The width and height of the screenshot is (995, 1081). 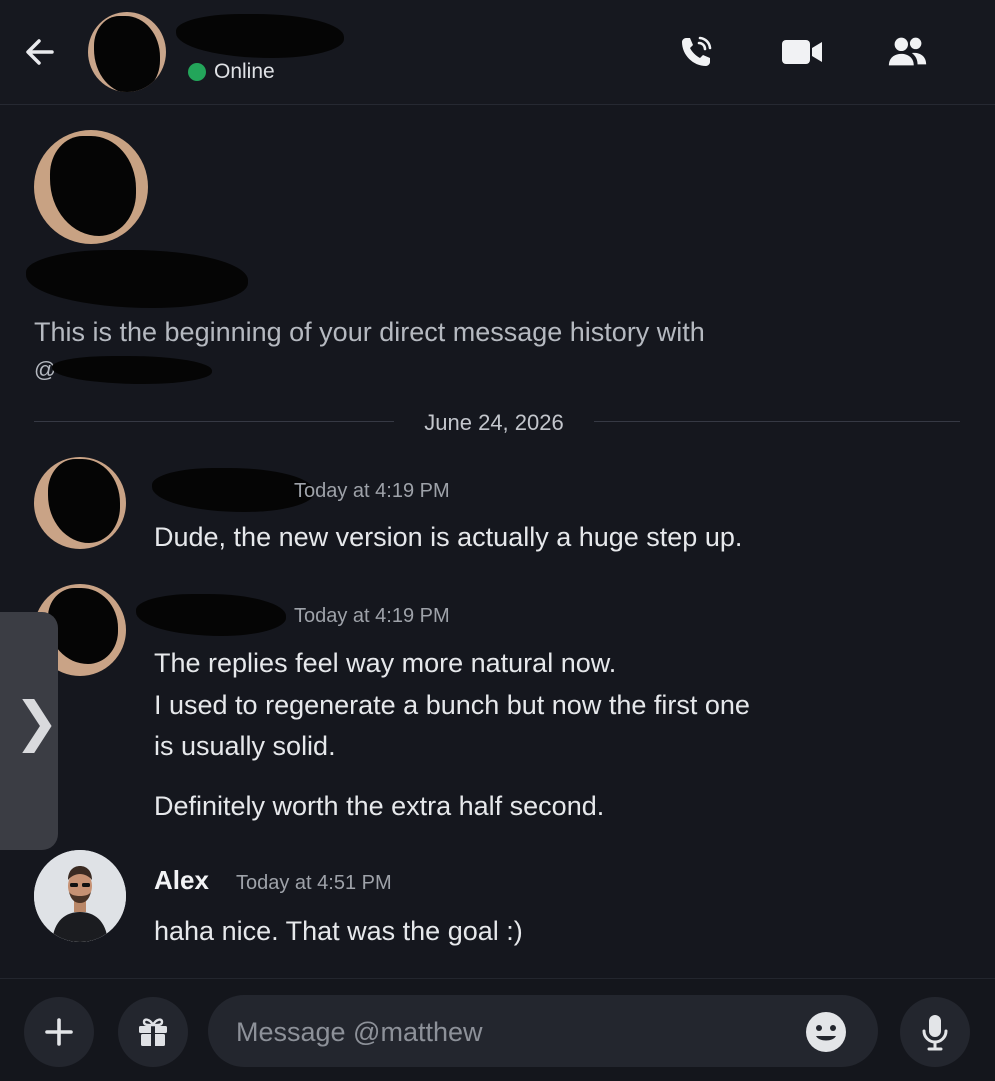 I want to click on intro-avatar, so click(x=91, y=187).